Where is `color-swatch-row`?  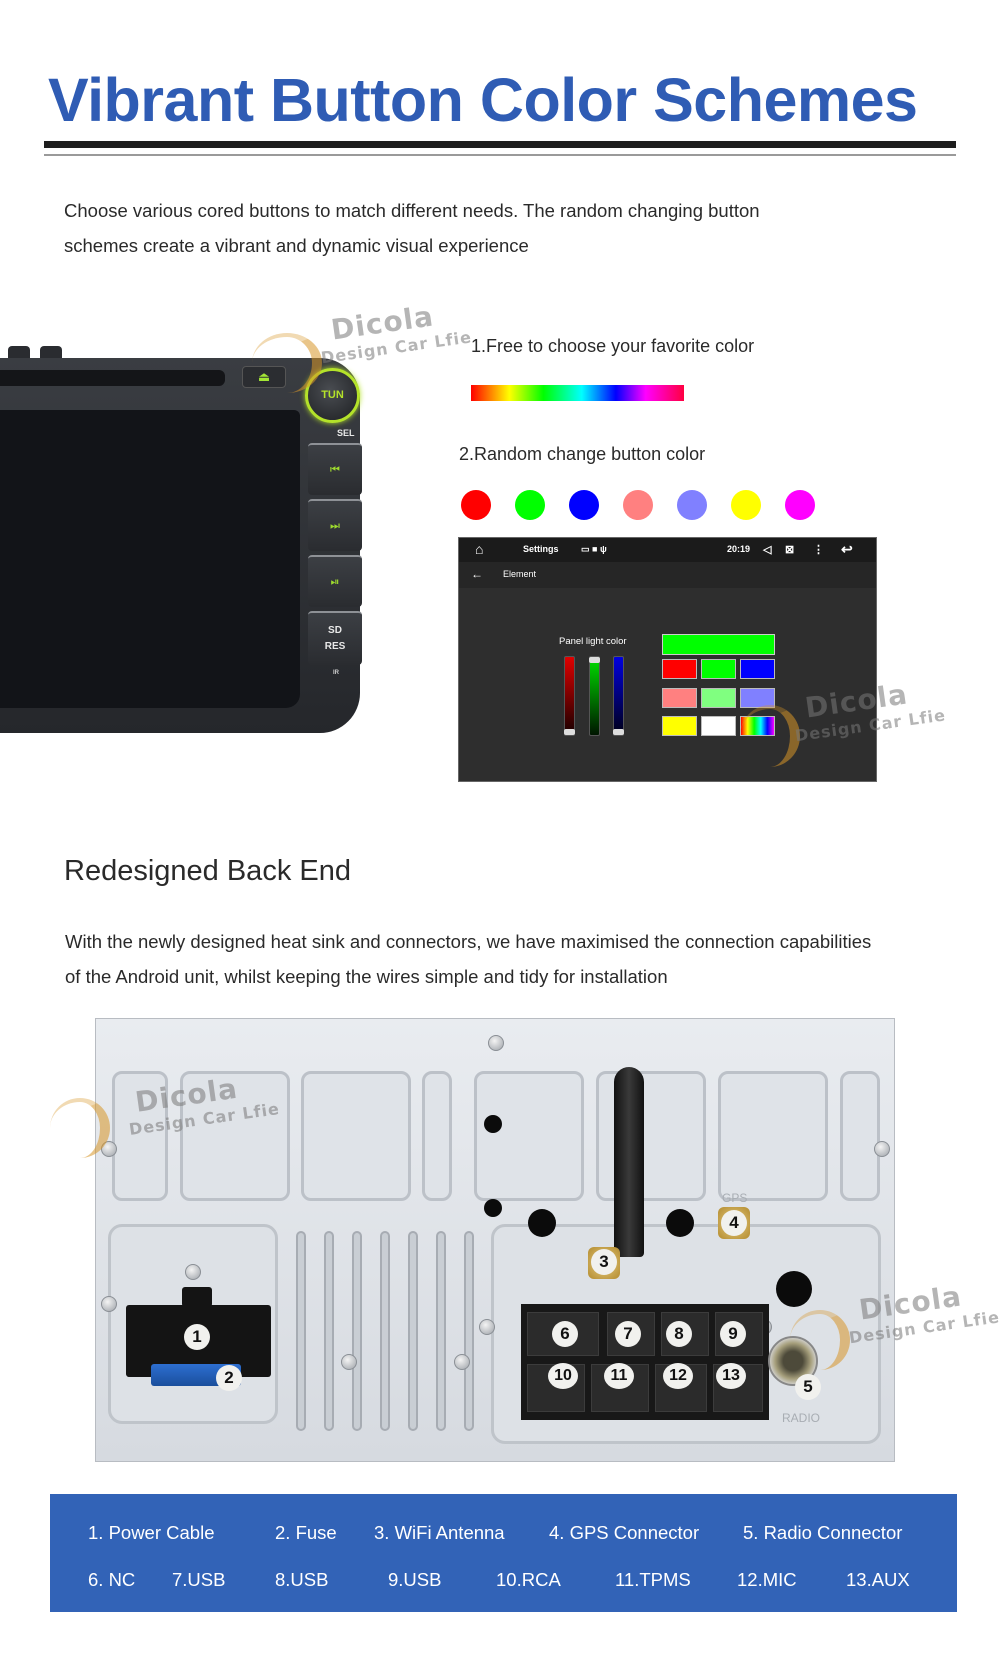
color-swatch-row is located at coordinates (641, 506).